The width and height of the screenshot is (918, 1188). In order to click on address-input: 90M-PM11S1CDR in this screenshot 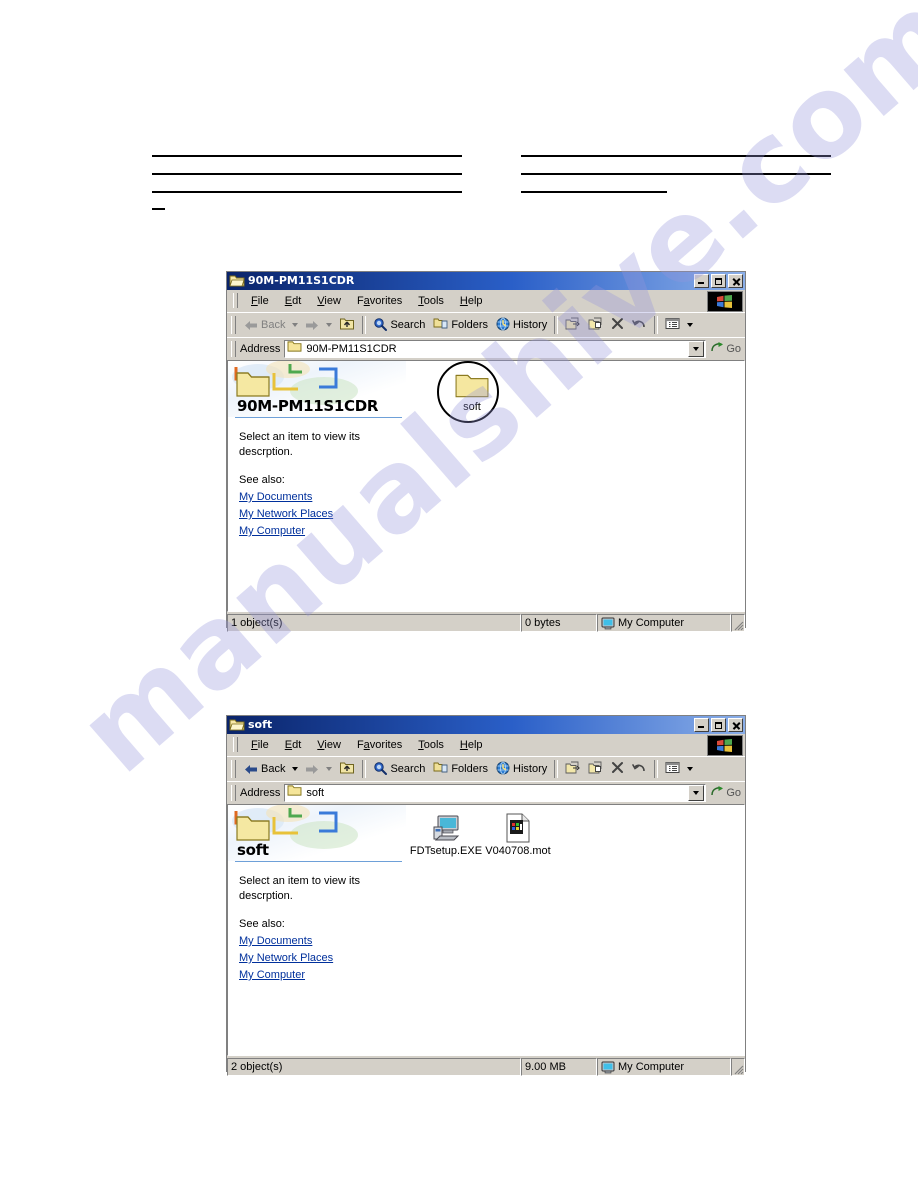, I will do `click(495, 349)`.